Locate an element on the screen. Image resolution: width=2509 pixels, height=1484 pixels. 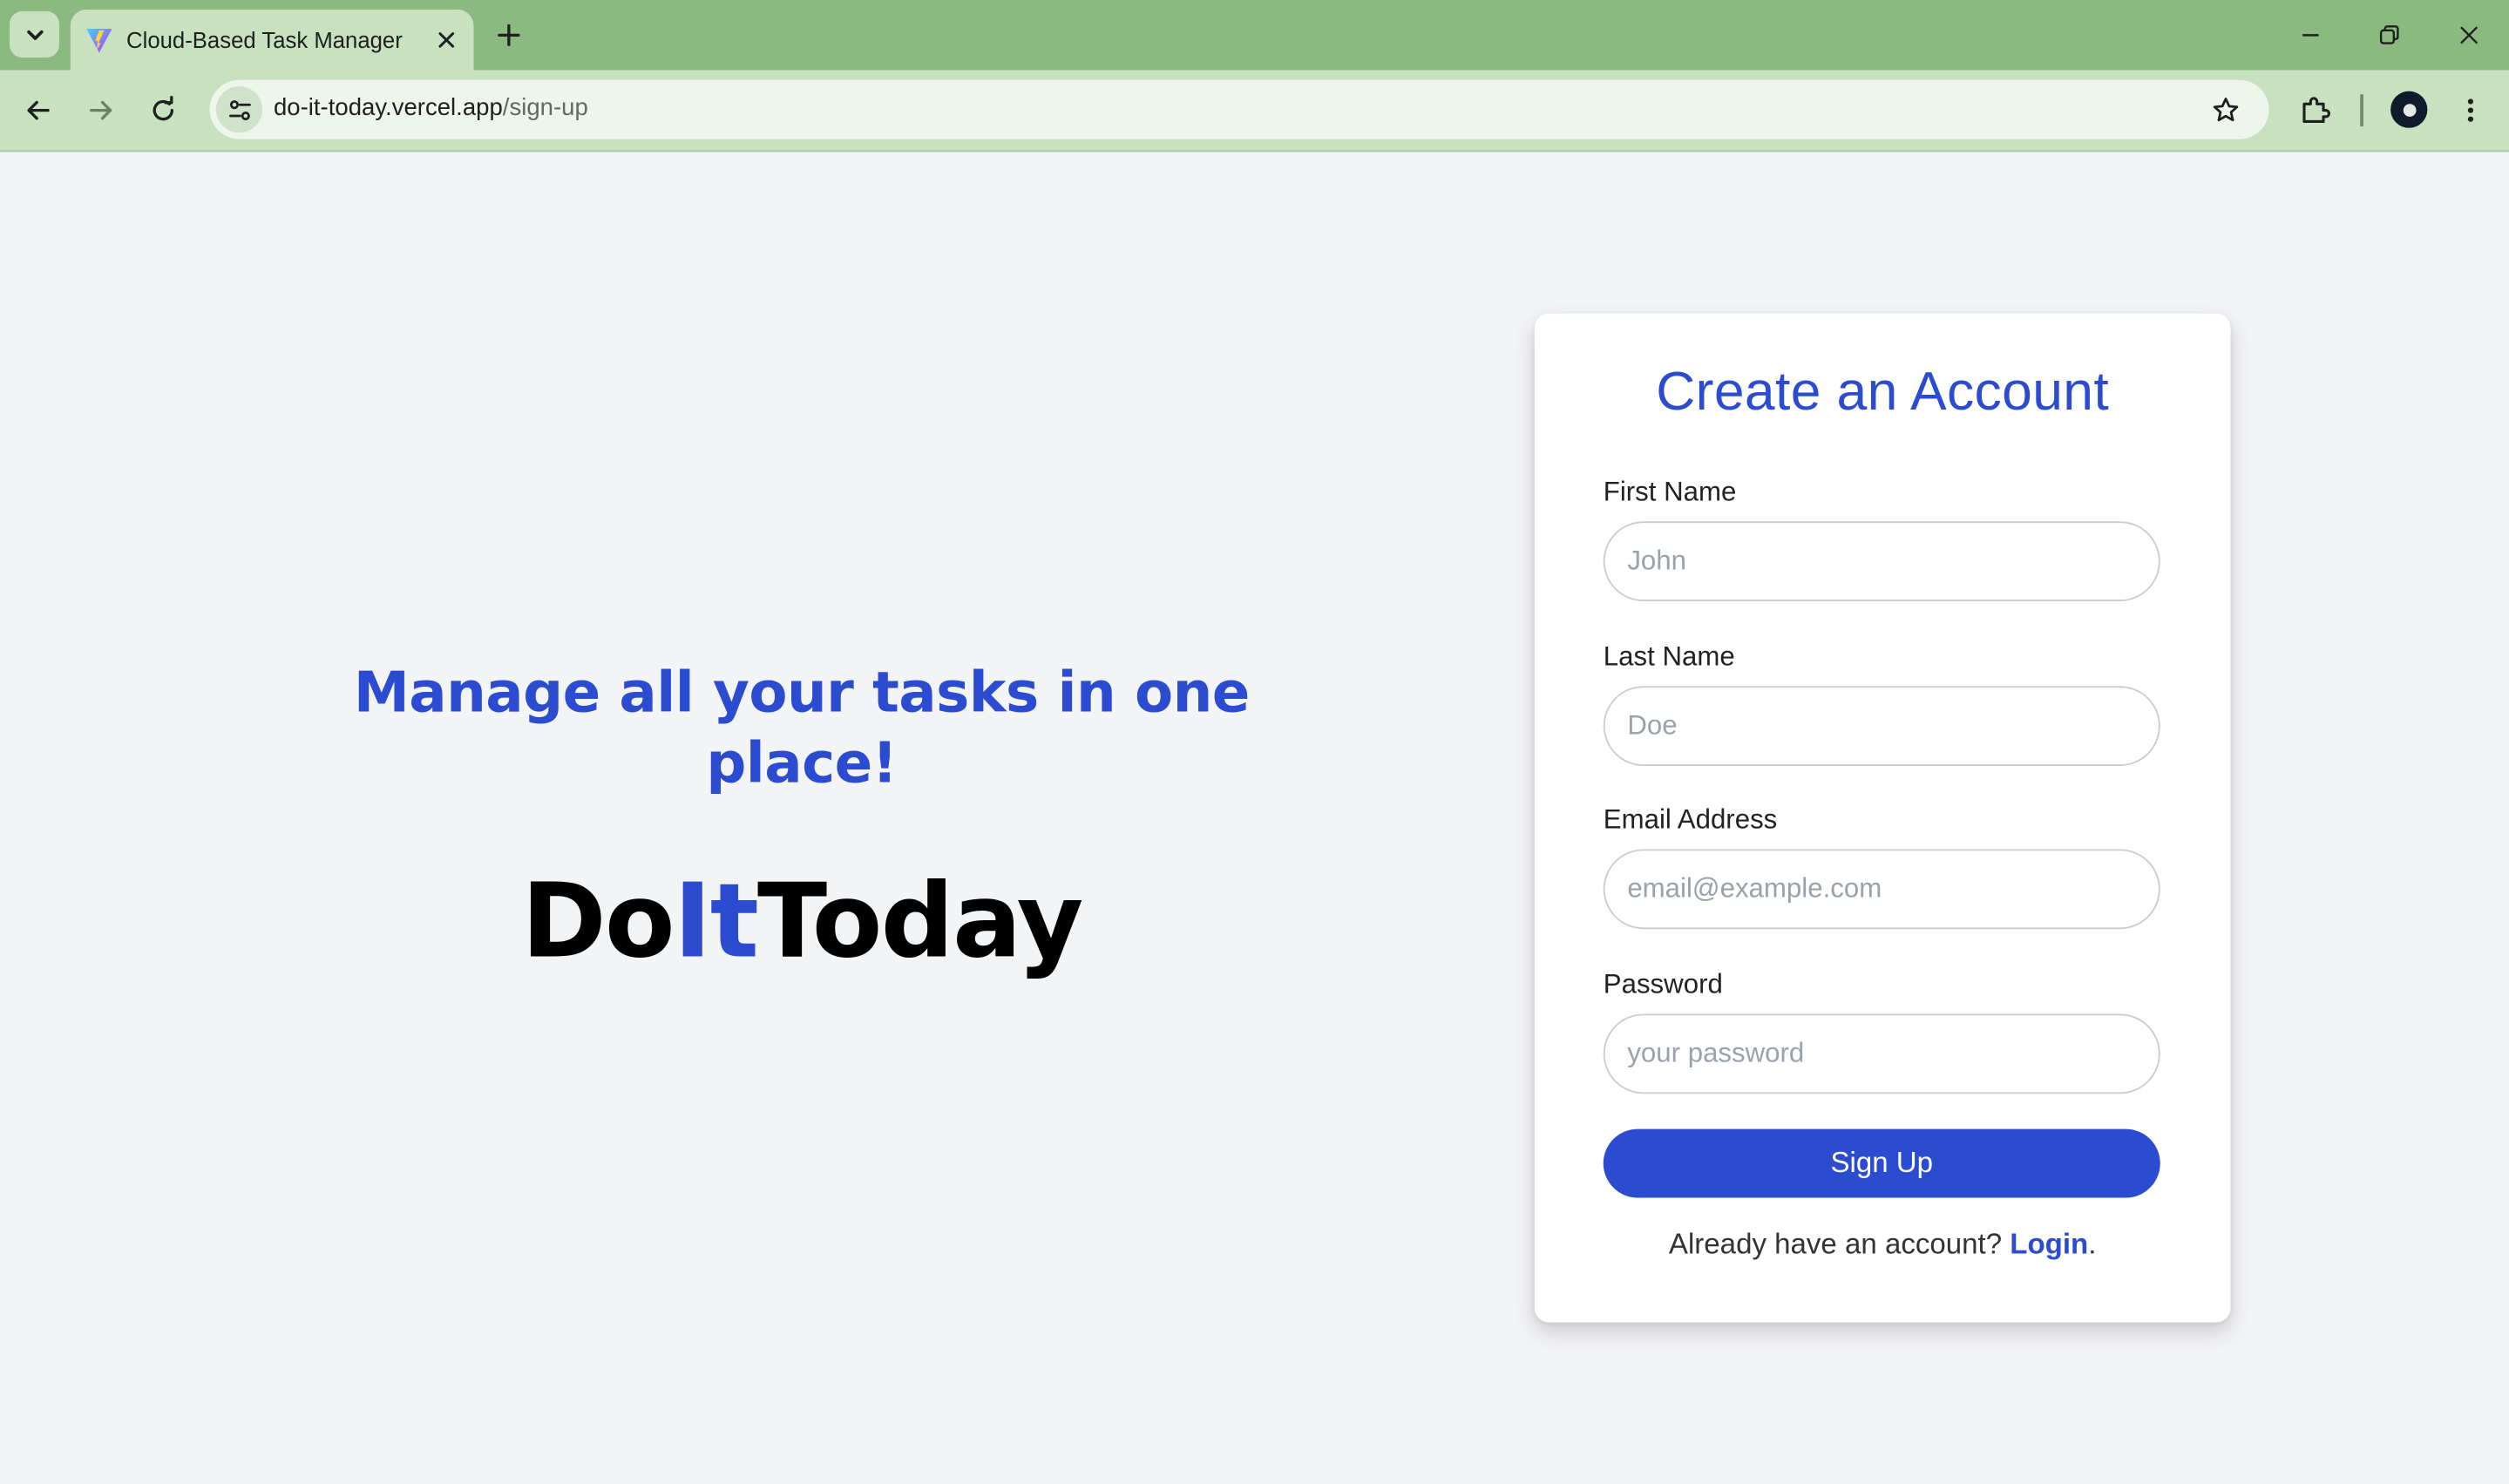
login-suffix: . is located at coordinates (2092, 1244).